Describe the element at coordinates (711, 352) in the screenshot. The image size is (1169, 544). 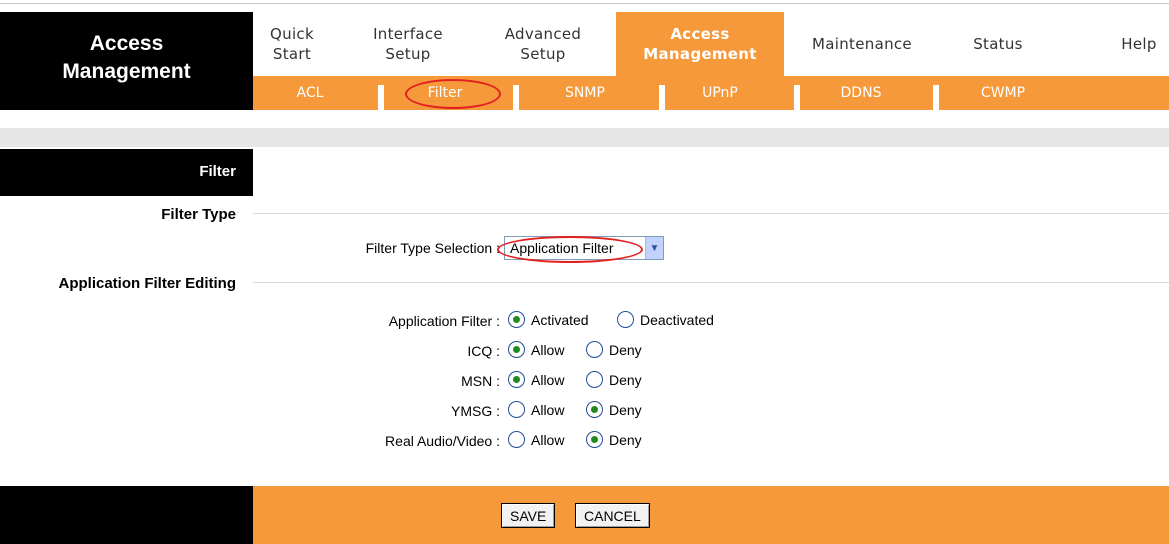
I see `app-row-icq: ICQ : Allow Deny` at that location.